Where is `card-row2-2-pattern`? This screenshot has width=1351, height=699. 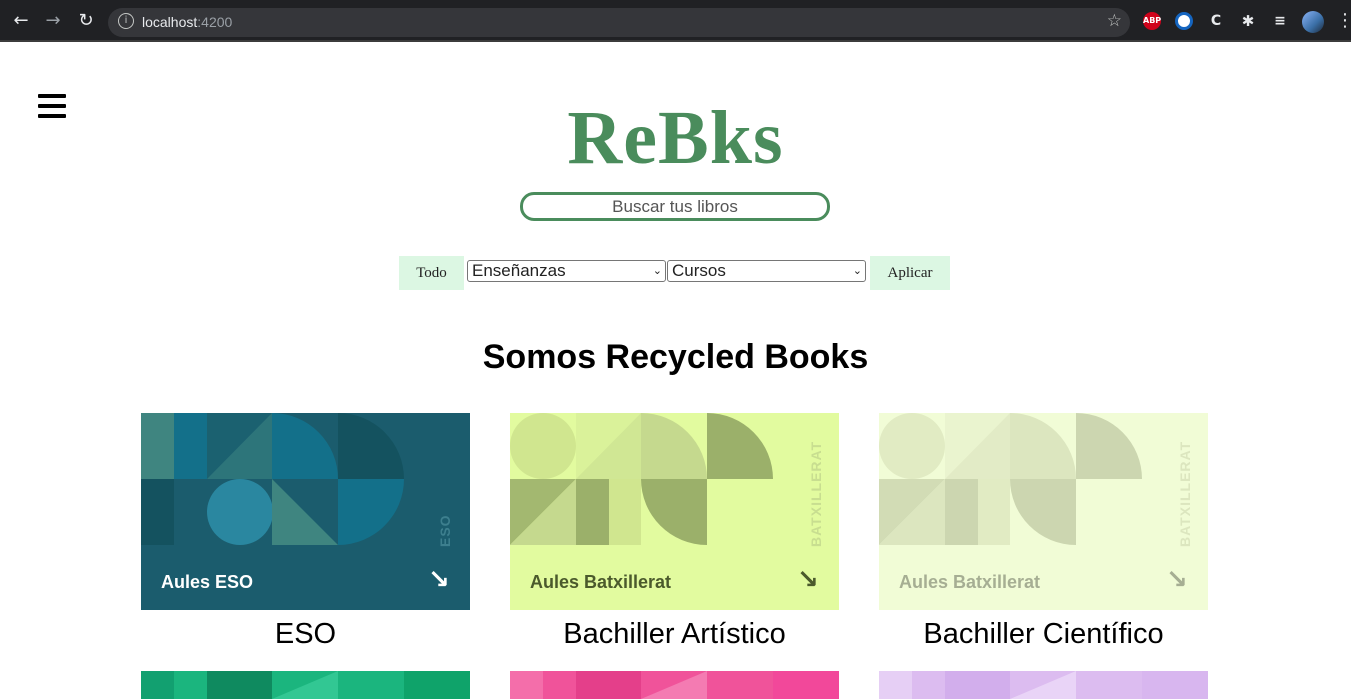 card-row2-2-pattern is located at coordinates (674, 685).